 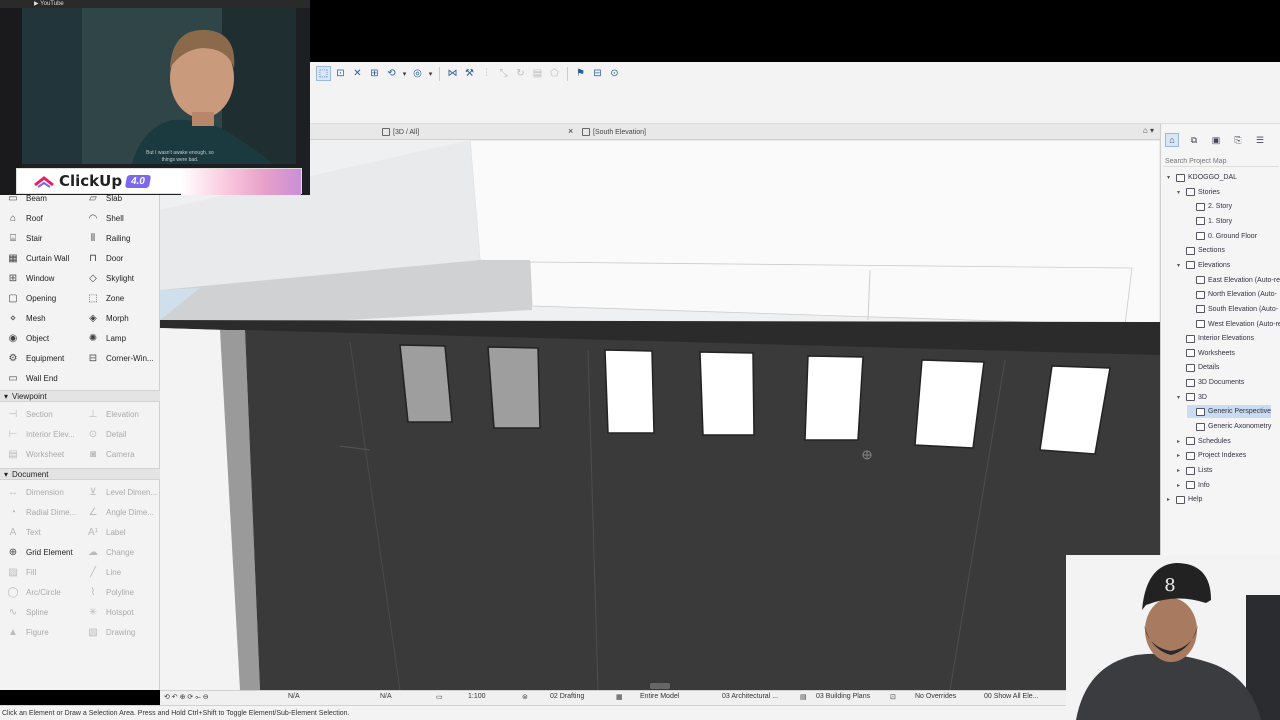 I want to click on tree-item: 1. Story, so click(x=1209, y=221).